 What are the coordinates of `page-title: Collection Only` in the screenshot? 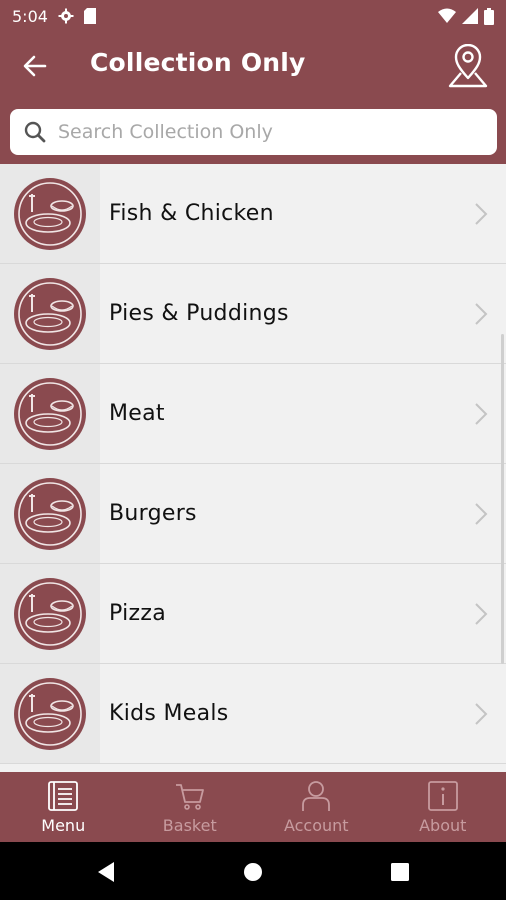 It's located at (198, 62).